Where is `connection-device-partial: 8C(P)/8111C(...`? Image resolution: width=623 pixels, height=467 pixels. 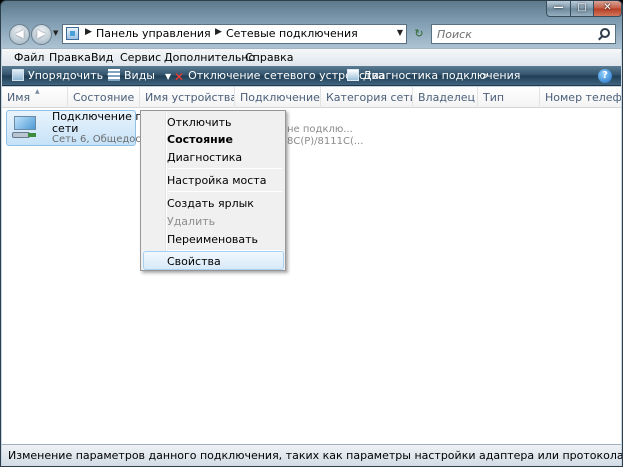
connection-device-partial: 8C(P)/8111C(... is located at coordinates (325, 141).